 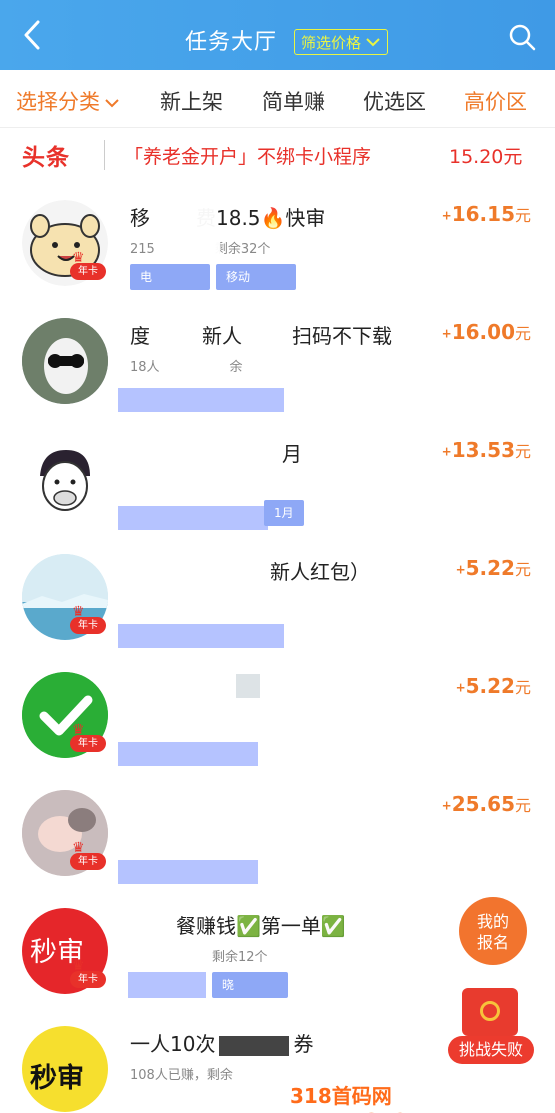 I want to click on avatar: 秒审, so click(x=65, y=1069).